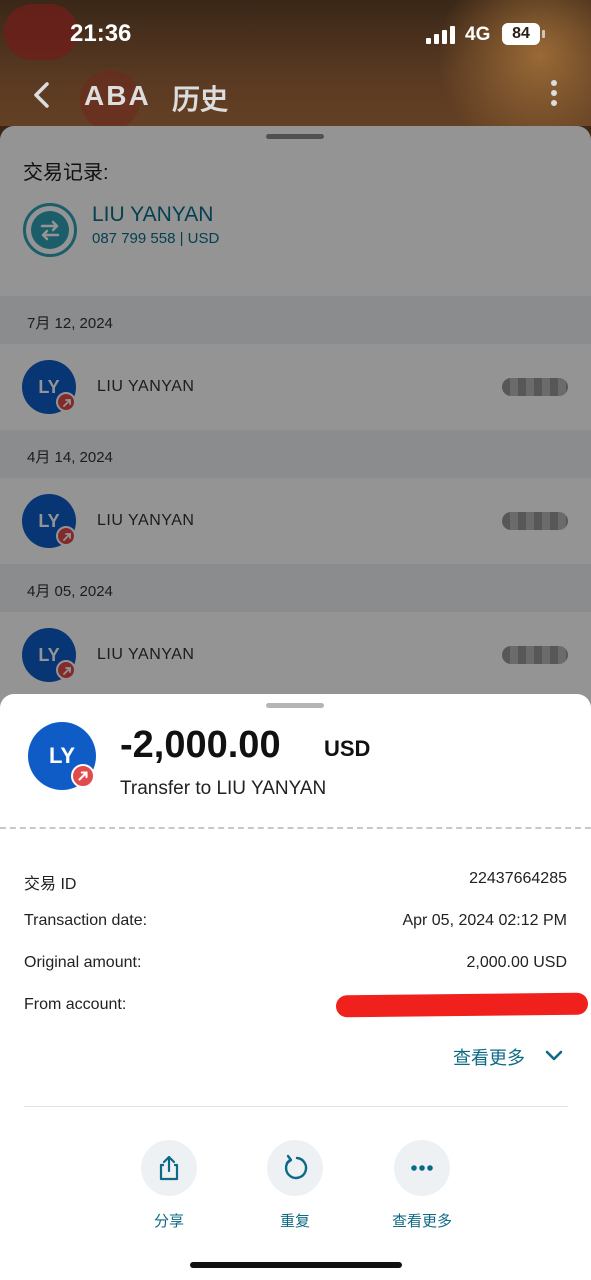  What do you see at coordinates (295, 1168) in the screenshot?
I see `repeat-icon` at bounding box center [295, 1168].